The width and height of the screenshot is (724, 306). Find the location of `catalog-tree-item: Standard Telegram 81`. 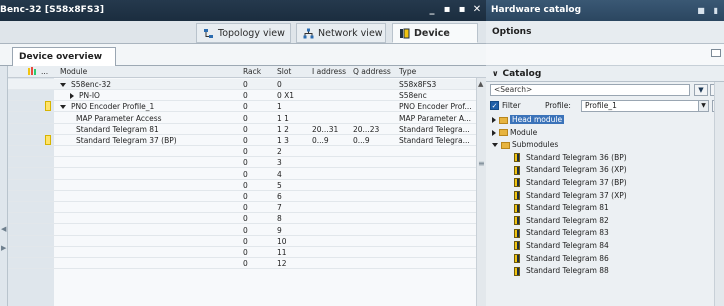

catalog-tree-item: Standard Telegram 81 is located at coordinates (600, 208).